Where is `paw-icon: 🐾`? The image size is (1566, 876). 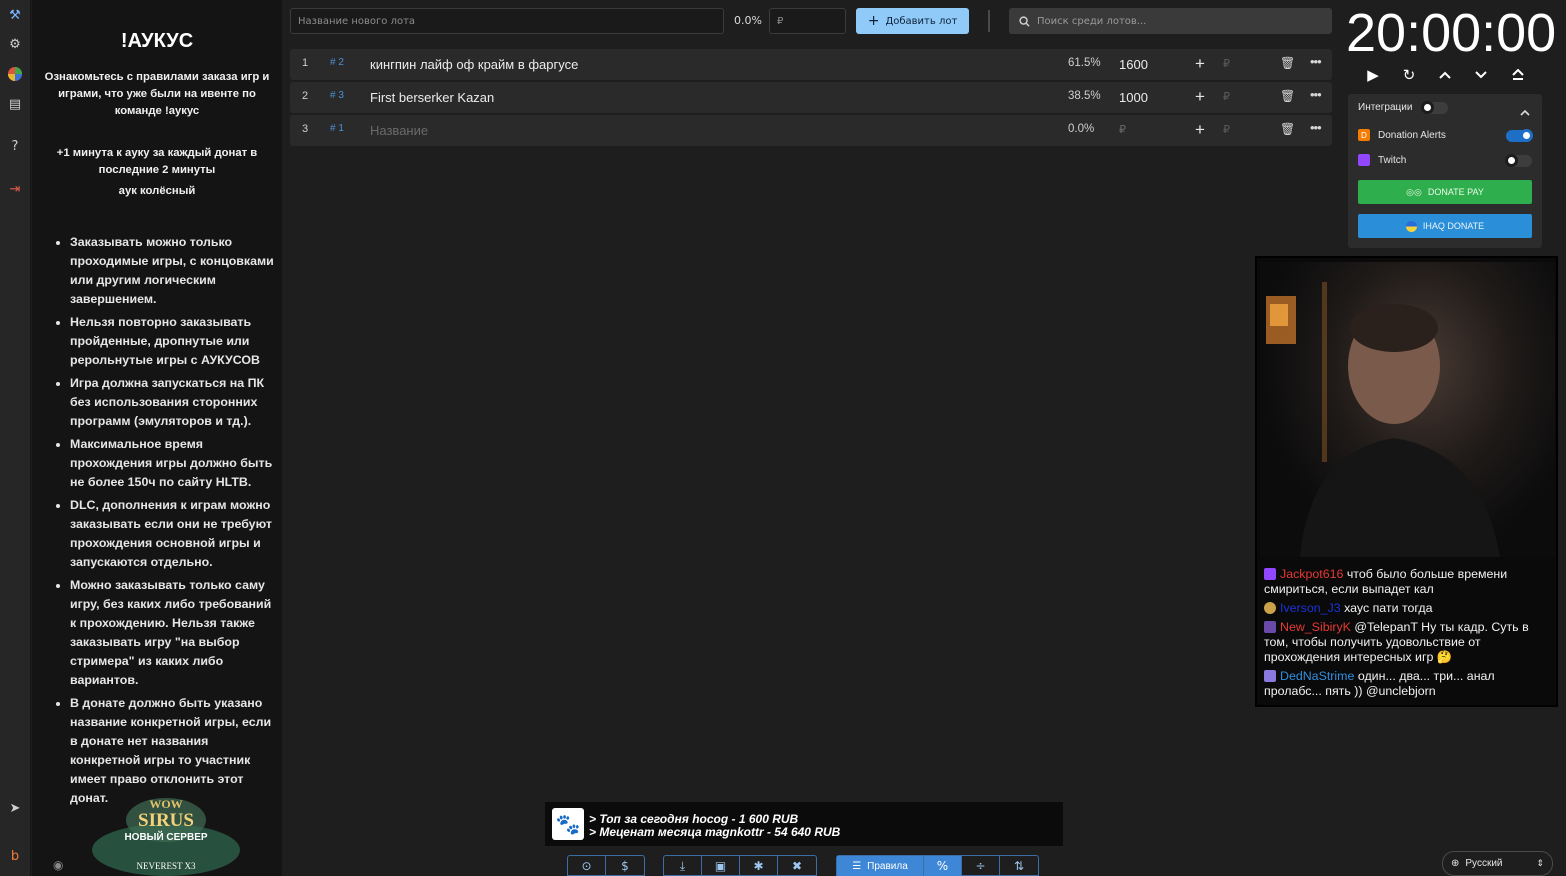 paw-icon: 🐾 is located at coordinates (568, 824).